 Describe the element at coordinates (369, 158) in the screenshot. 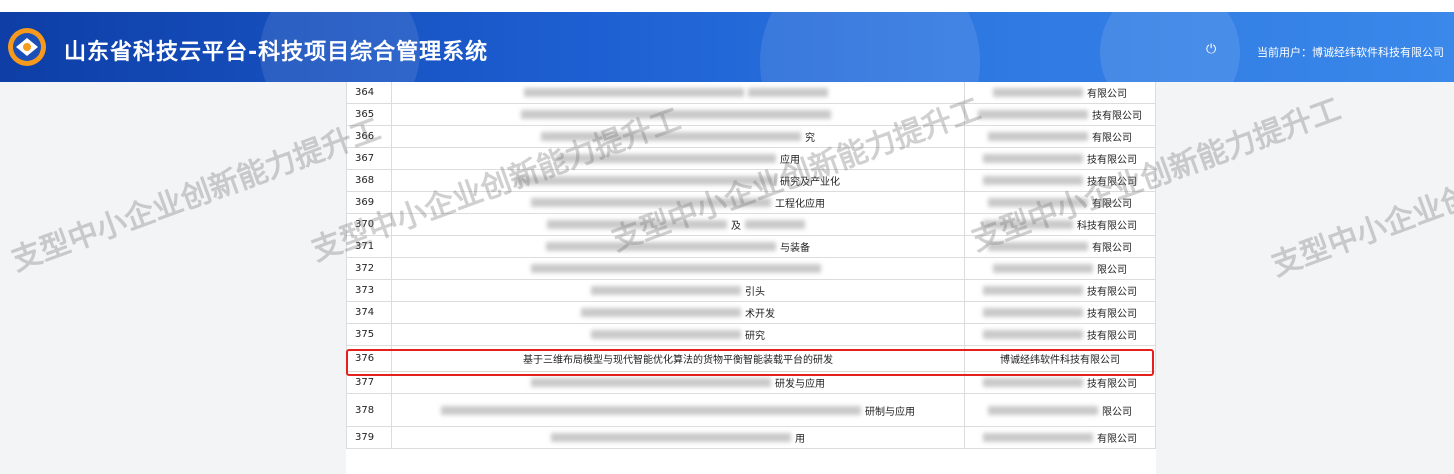

I see `row-number: 367` at that location.